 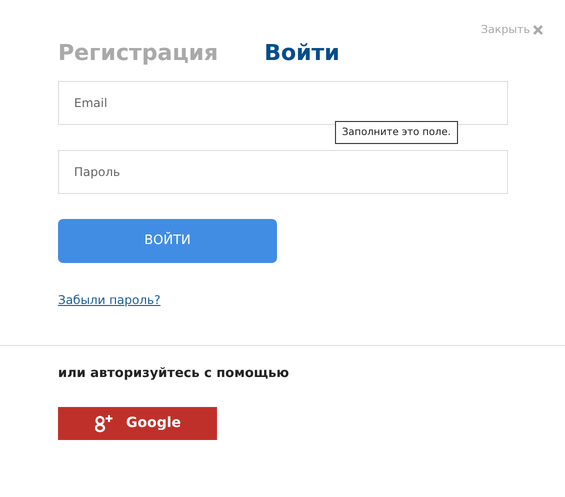 What do you see at coordinates (104, 423) in the screenshot?
I see `google-plus-icon` at bounding box center [104, 423].